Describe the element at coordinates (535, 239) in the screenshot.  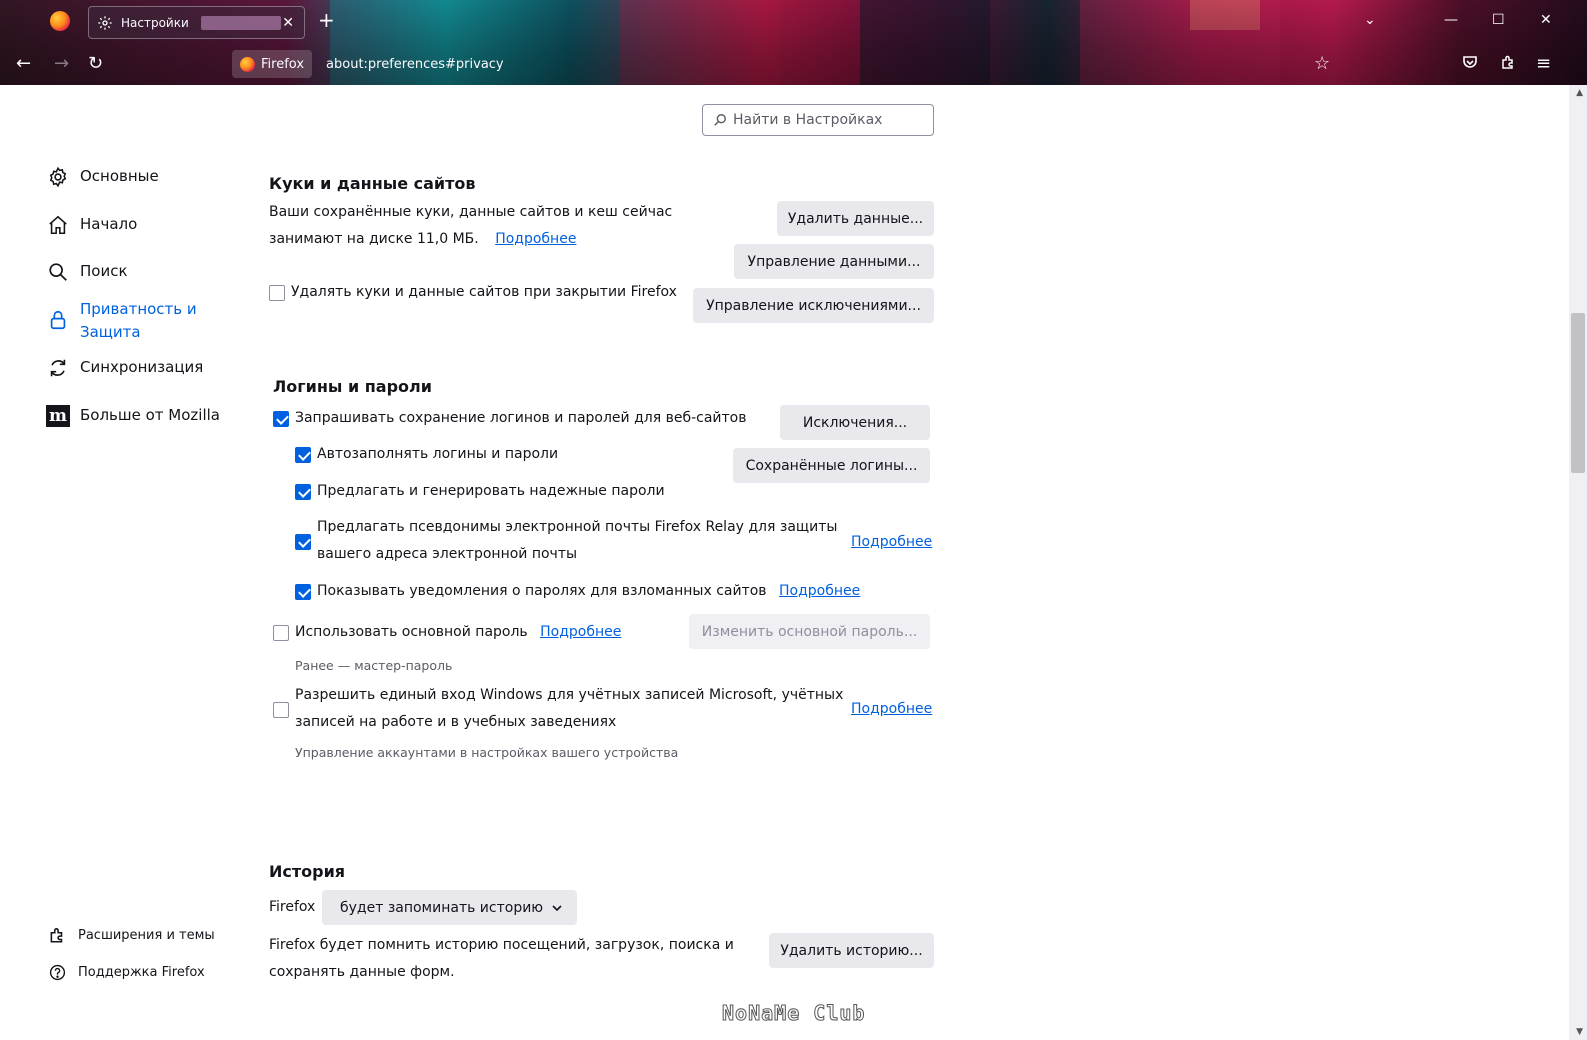
I see `cookies-learn-more-link: Подробнее` at that location.